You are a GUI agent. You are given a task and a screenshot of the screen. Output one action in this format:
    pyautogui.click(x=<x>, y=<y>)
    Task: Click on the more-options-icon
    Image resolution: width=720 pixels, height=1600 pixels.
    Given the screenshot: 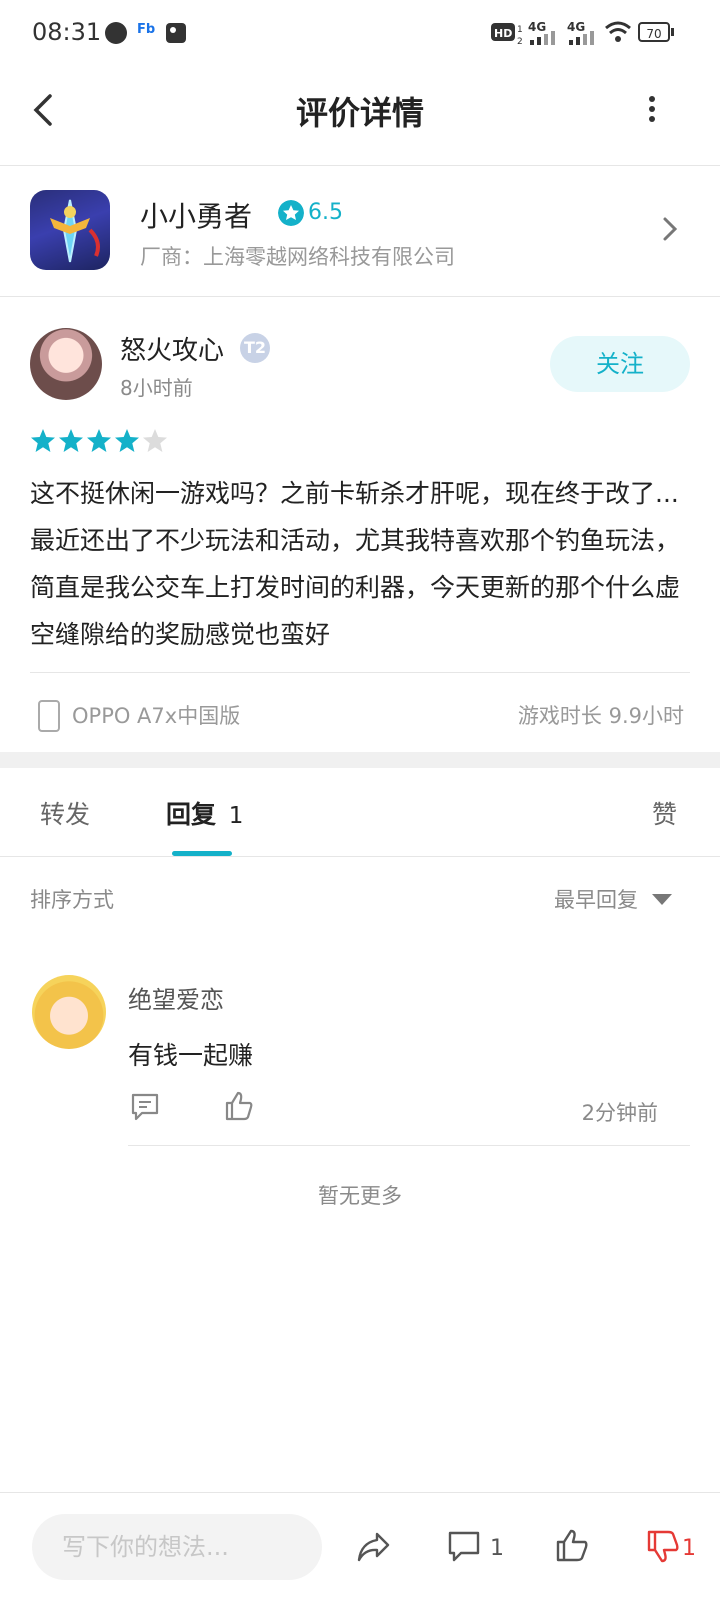 What is the action you would take?
    pyautogui.click(x=652, y=110)
    